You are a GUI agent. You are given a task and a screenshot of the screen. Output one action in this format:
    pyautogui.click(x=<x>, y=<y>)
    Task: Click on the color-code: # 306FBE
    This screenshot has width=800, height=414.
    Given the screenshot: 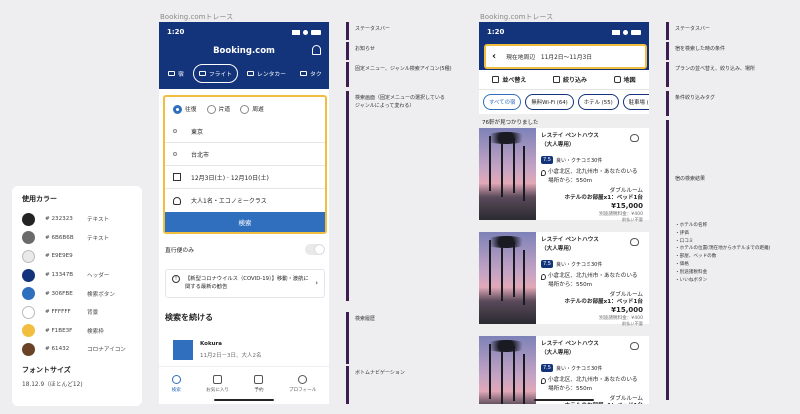 What is the action you would take?
    pyautogui.click(x=59, y=293)
    